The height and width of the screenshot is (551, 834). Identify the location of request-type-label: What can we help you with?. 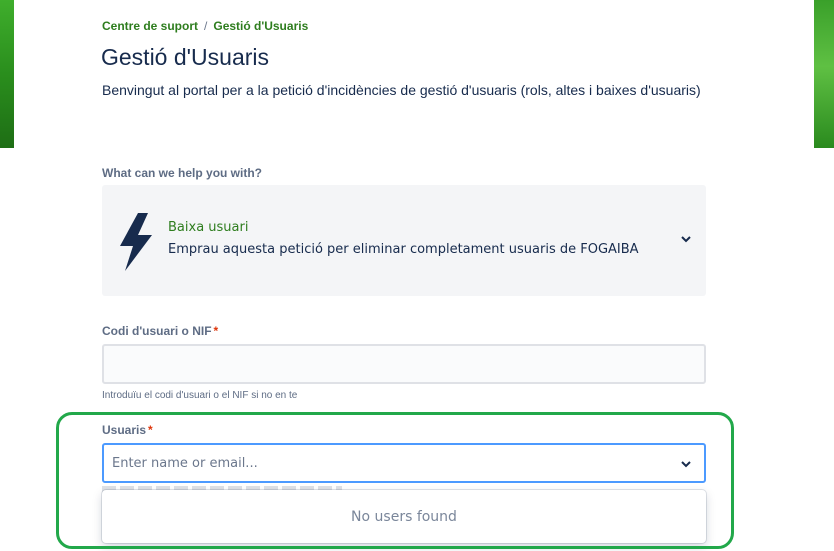
(182, 173).